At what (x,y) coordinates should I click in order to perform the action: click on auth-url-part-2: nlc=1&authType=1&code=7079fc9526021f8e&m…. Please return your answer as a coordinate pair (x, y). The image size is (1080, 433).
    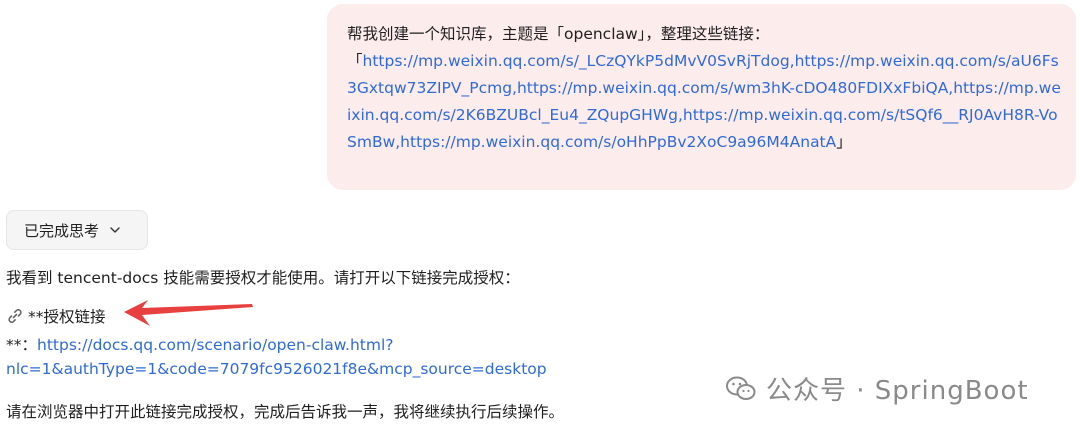
    Looking at the image, I should click on (276, 369).